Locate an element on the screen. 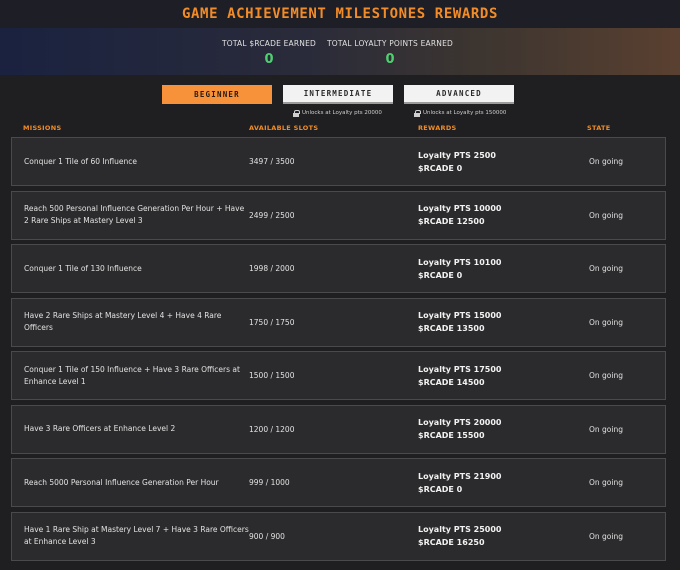  rcade-reward: $RCADE 14500 is located at coordinates (451, 382).